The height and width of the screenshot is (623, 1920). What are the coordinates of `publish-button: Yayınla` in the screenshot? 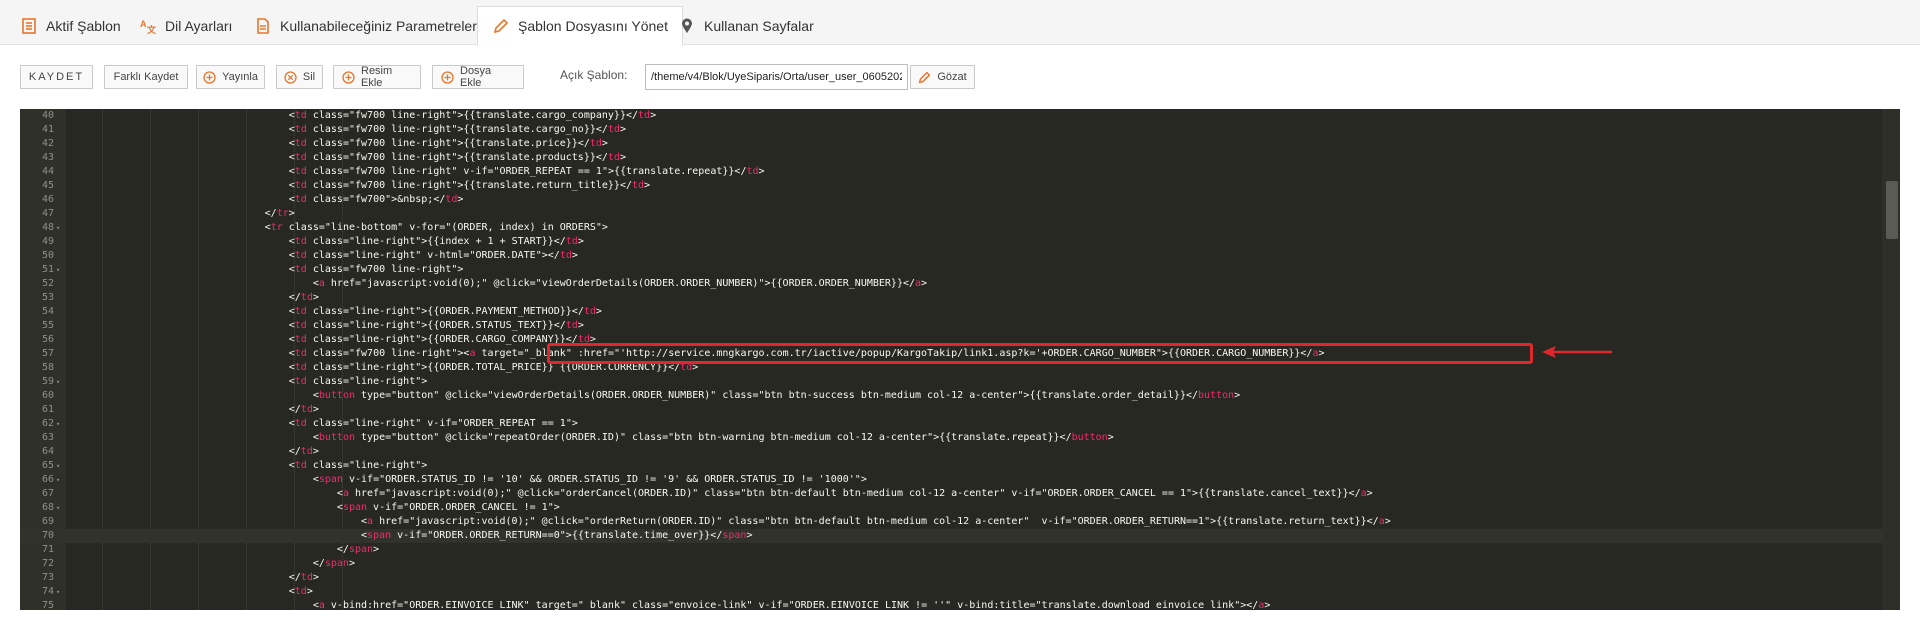 It's located at (230, 77).